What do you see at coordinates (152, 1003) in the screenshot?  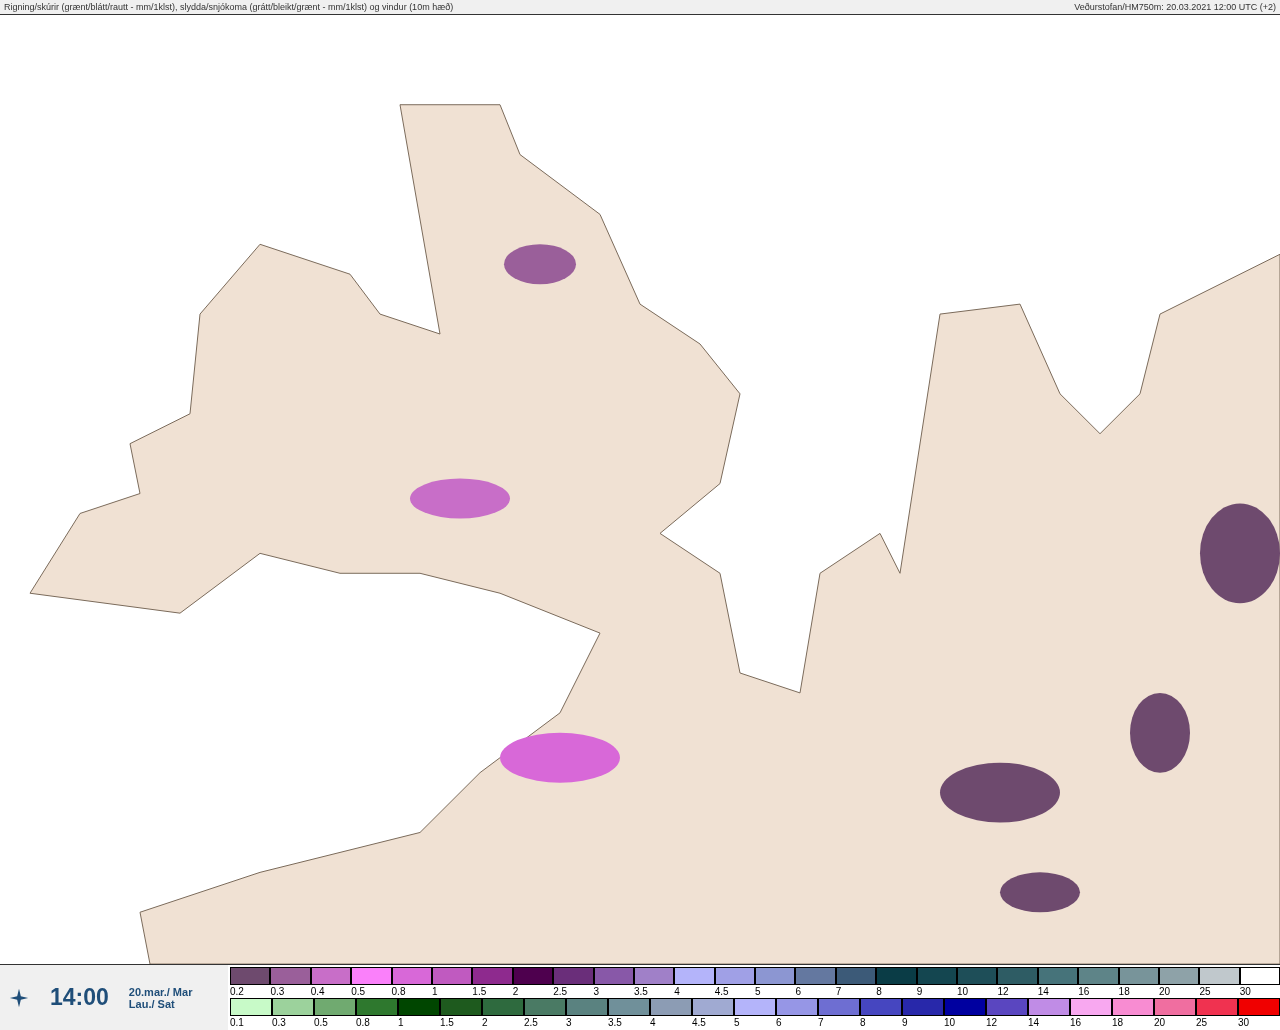 I see `forecast-weekday: Lau./ Sat` at bounding box center [152, 1003].